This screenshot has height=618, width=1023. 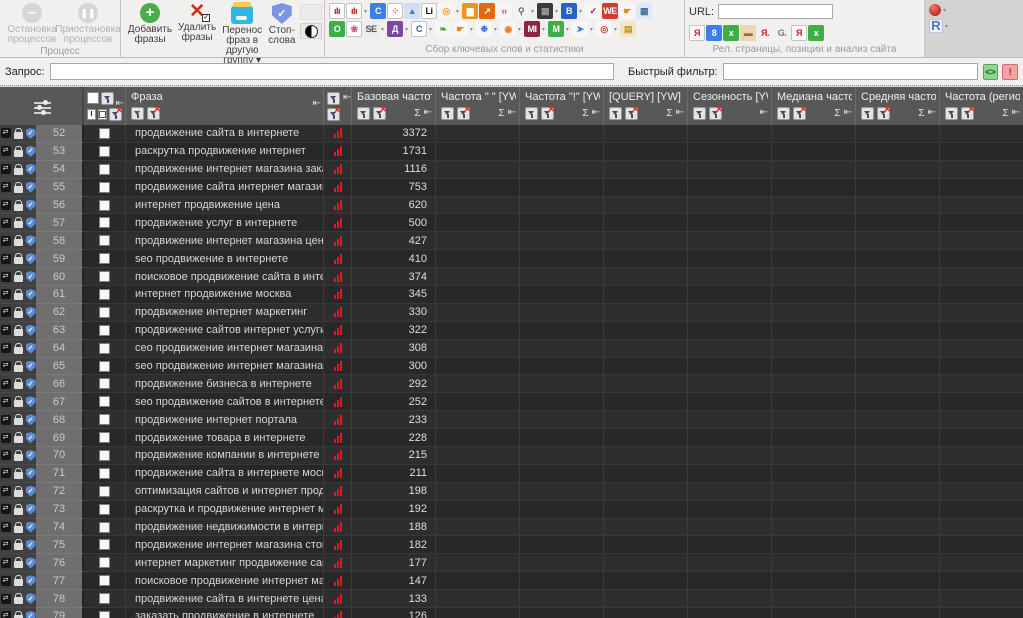 What do you see at coordinates (548, 11) in the screenshot?
I see `screenshot-icon: ▦ ▾` at bounding box center [548, 11].